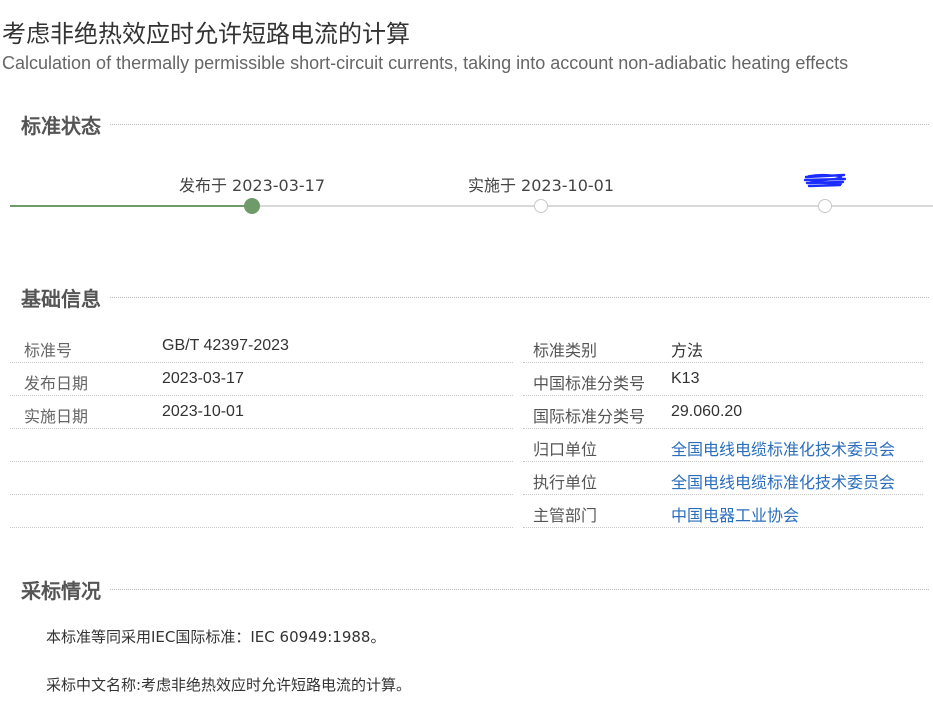  Describe the element at coordinates (589, 383) in the screenshot. I see `info-key: 中国标准分类号` at that location.